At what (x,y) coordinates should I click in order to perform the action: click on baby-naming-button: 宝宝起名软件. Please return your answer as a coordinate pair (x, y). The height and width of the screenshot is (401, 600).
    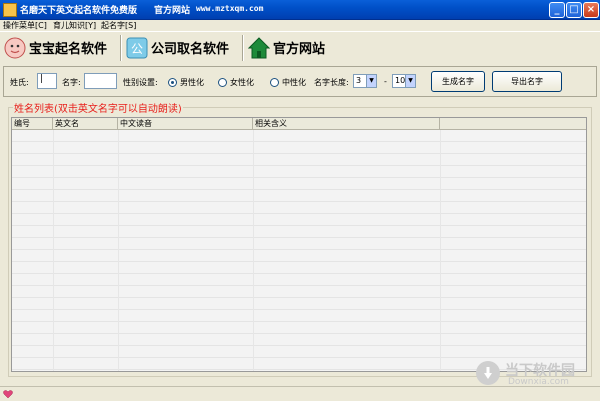
    Looking at the image, I should click on (55, 47).